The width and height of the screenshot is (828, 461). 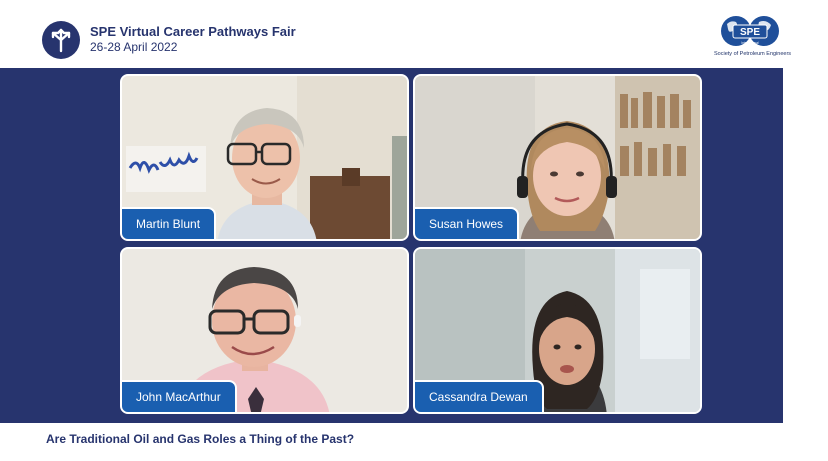 What do you see at coordinates (264, 330) in the screenshot?
I see `video-tile-john-macarthur: John MacArthur` at bounding box center [264, 330].